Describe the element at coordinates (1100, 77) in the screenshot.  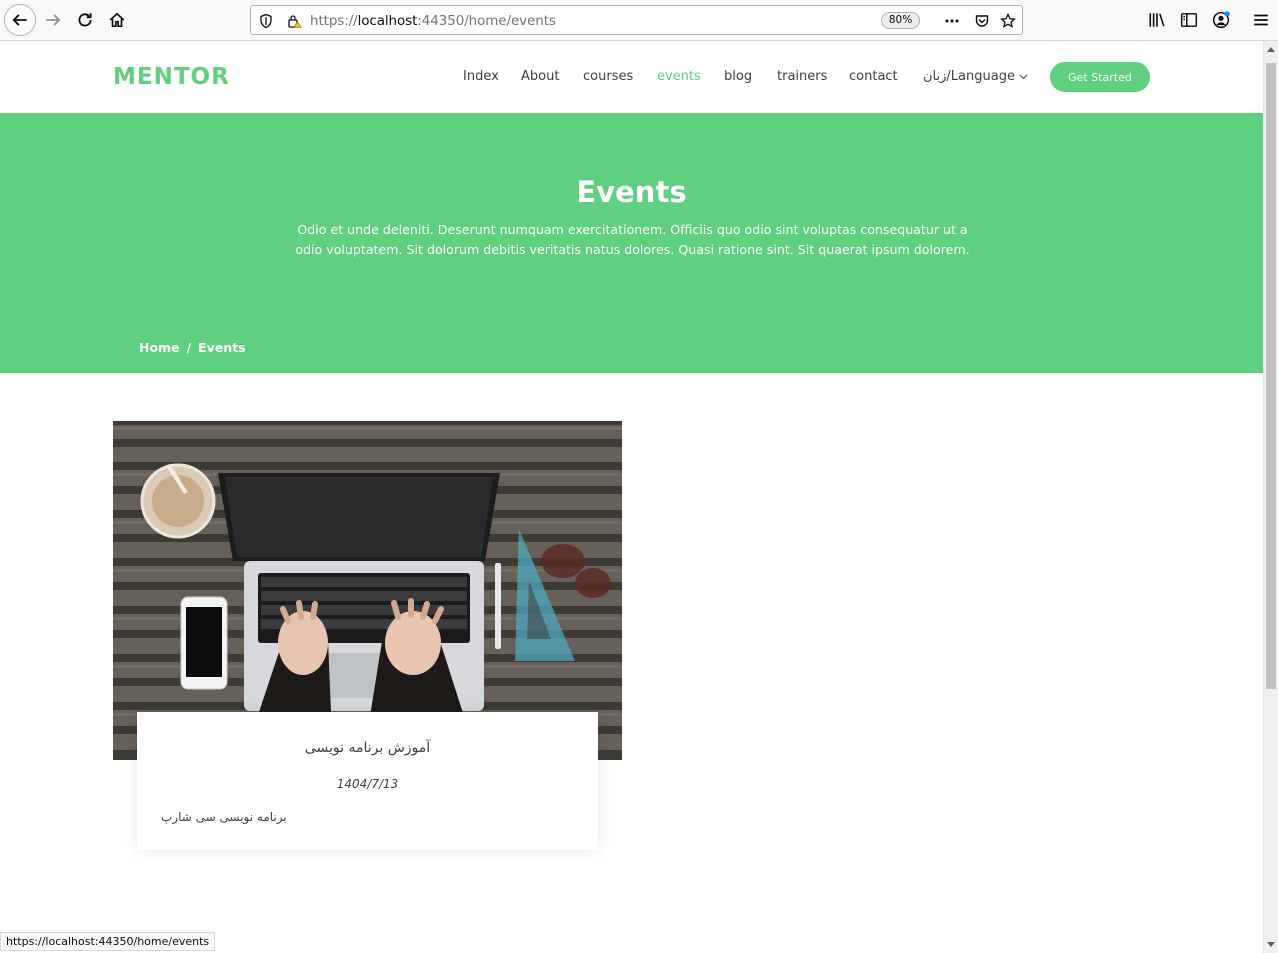
I see `get-started-button: Get Started` at that location.